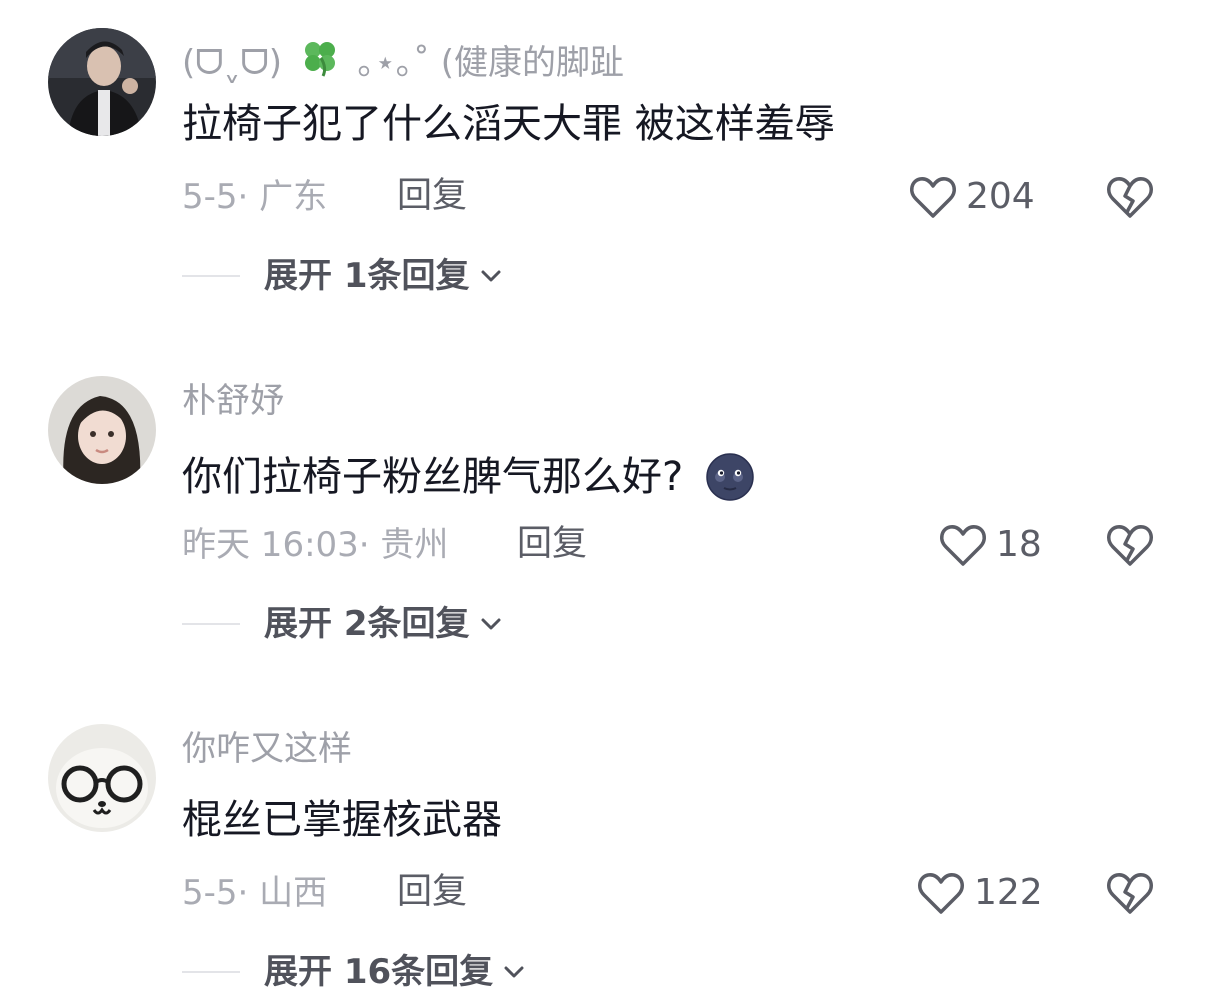 The width and height of the screenshot is (1206, 1000). I want to click on expand-replies-label: 展开 1条回复, so click(367, 276).